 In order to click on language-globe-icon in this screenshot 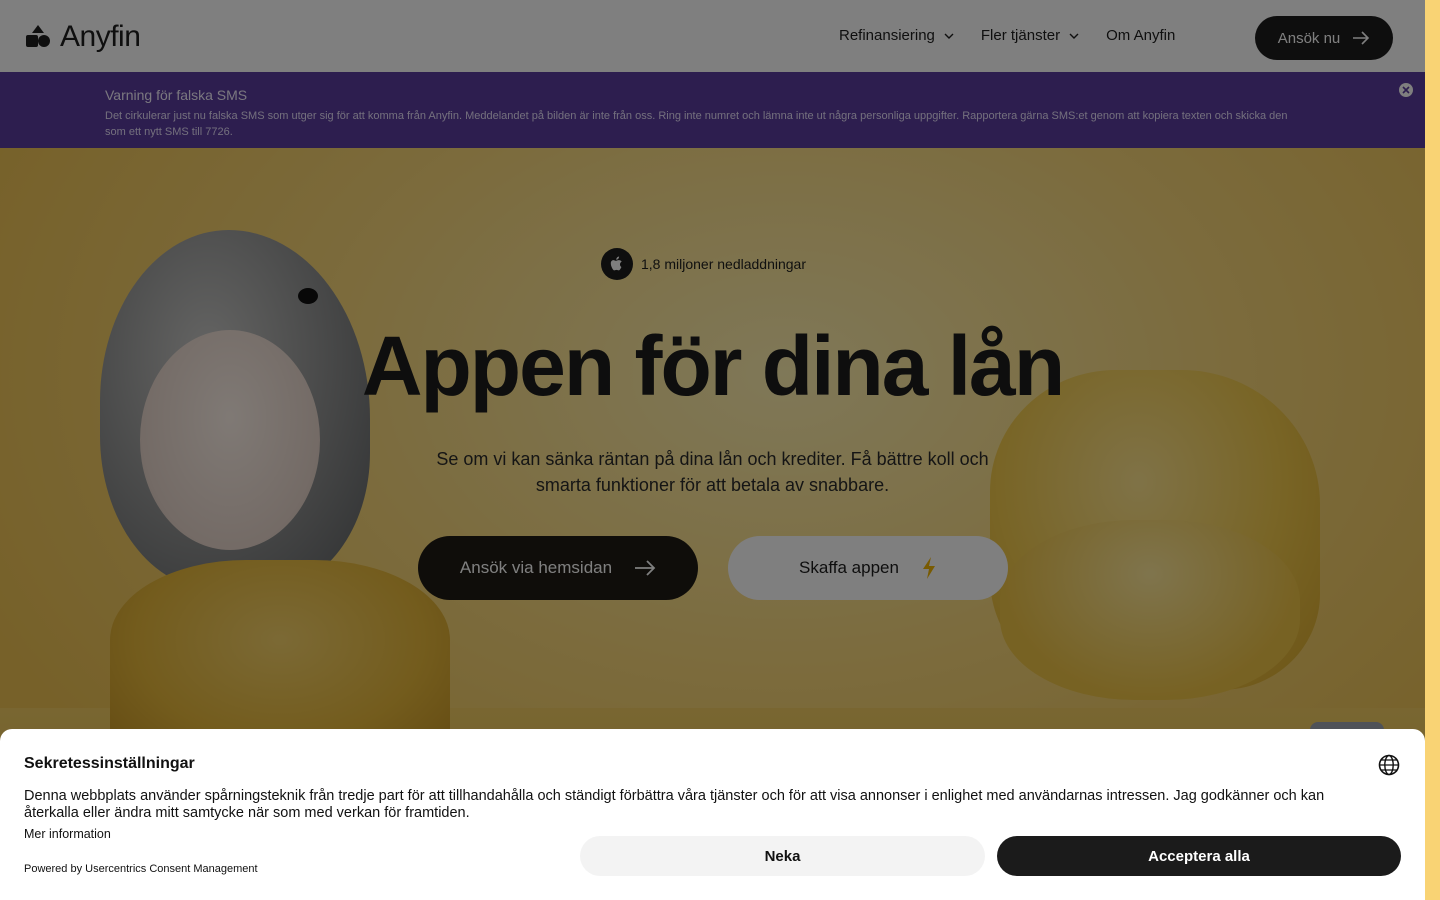, I will do `click(1389, 765)`.